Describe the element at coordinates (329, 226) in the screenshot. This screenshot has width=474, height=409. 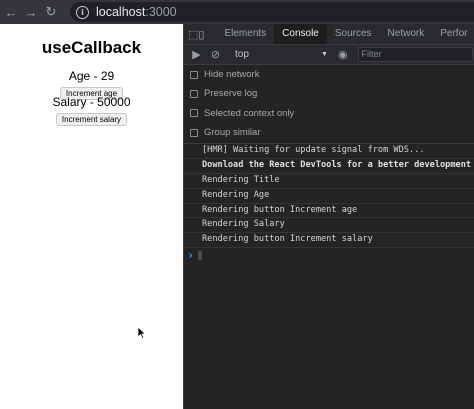
I see `console-message: Rendering Salary` at that location.